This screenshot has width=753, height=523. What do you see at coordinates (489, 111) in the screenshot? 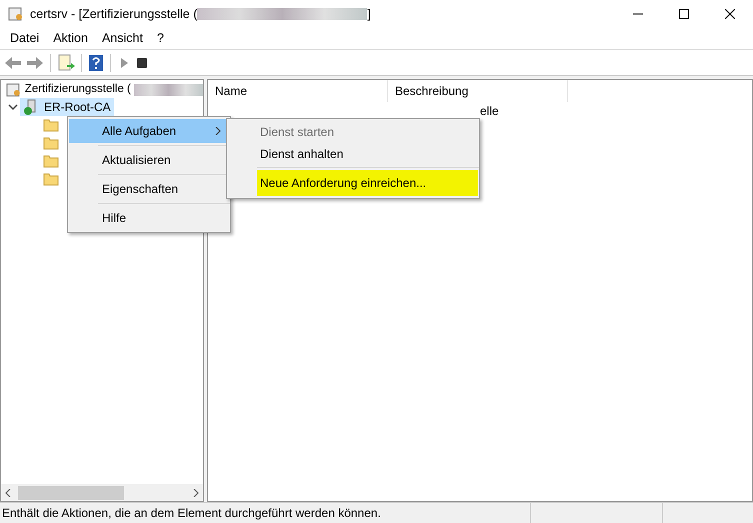
I see `table-cell-text: elle` at bounding box center [489, 111].